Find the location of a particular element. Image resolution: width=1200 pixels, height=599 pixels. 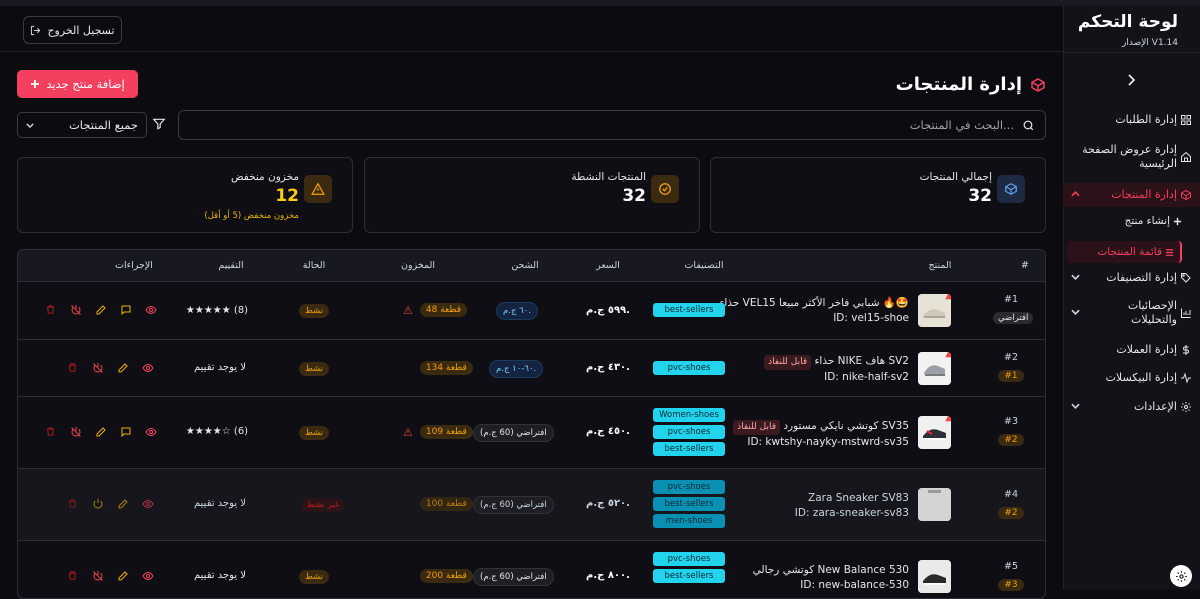

product-rating: لا يوجد تقييم is located at coordinates (220, 503).